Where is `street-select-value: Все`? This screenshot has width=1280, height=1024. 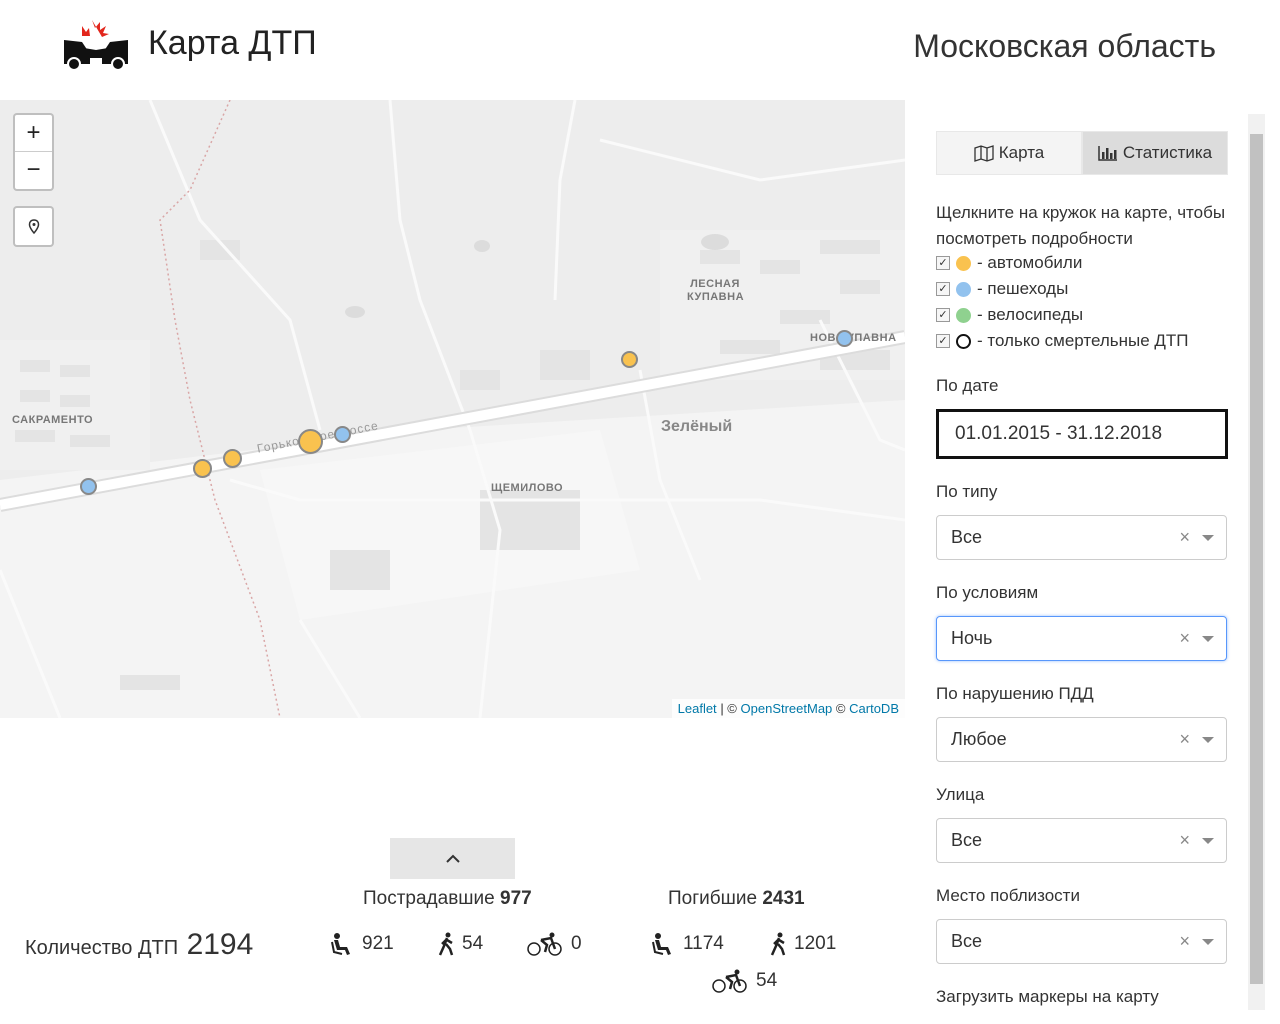
street-select-value: Все is located at coordinates (967, 840).